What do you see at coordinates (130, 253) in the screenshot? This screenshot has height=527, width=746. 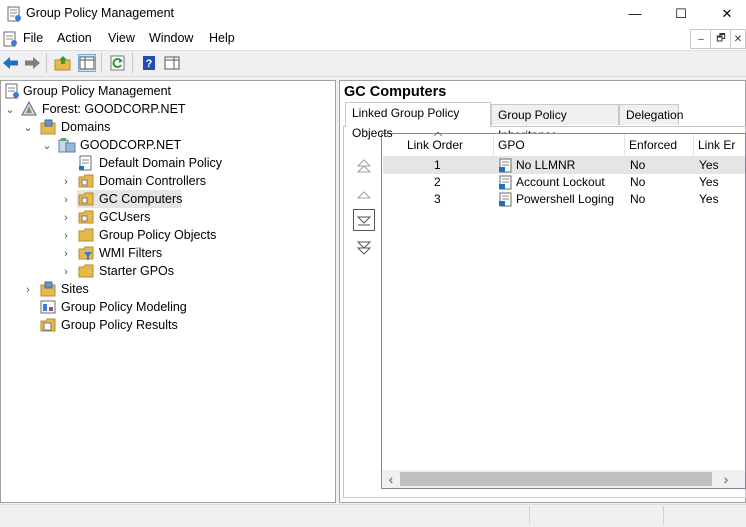 I see `tree-item-wmi-filters: WMI Filters` at bounding box center [130, 253].